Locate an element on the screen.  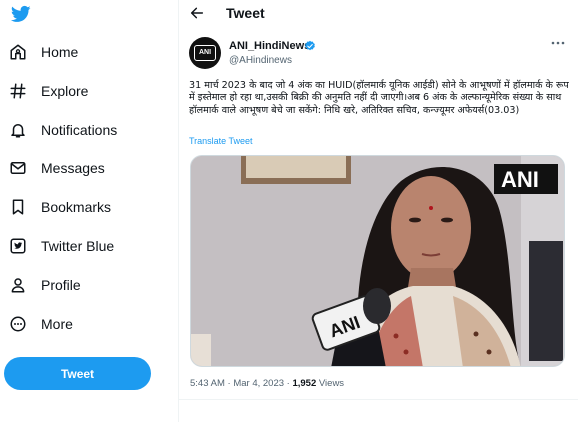
sidebar-item-profile: Profile is located at coordinates (85, 285).